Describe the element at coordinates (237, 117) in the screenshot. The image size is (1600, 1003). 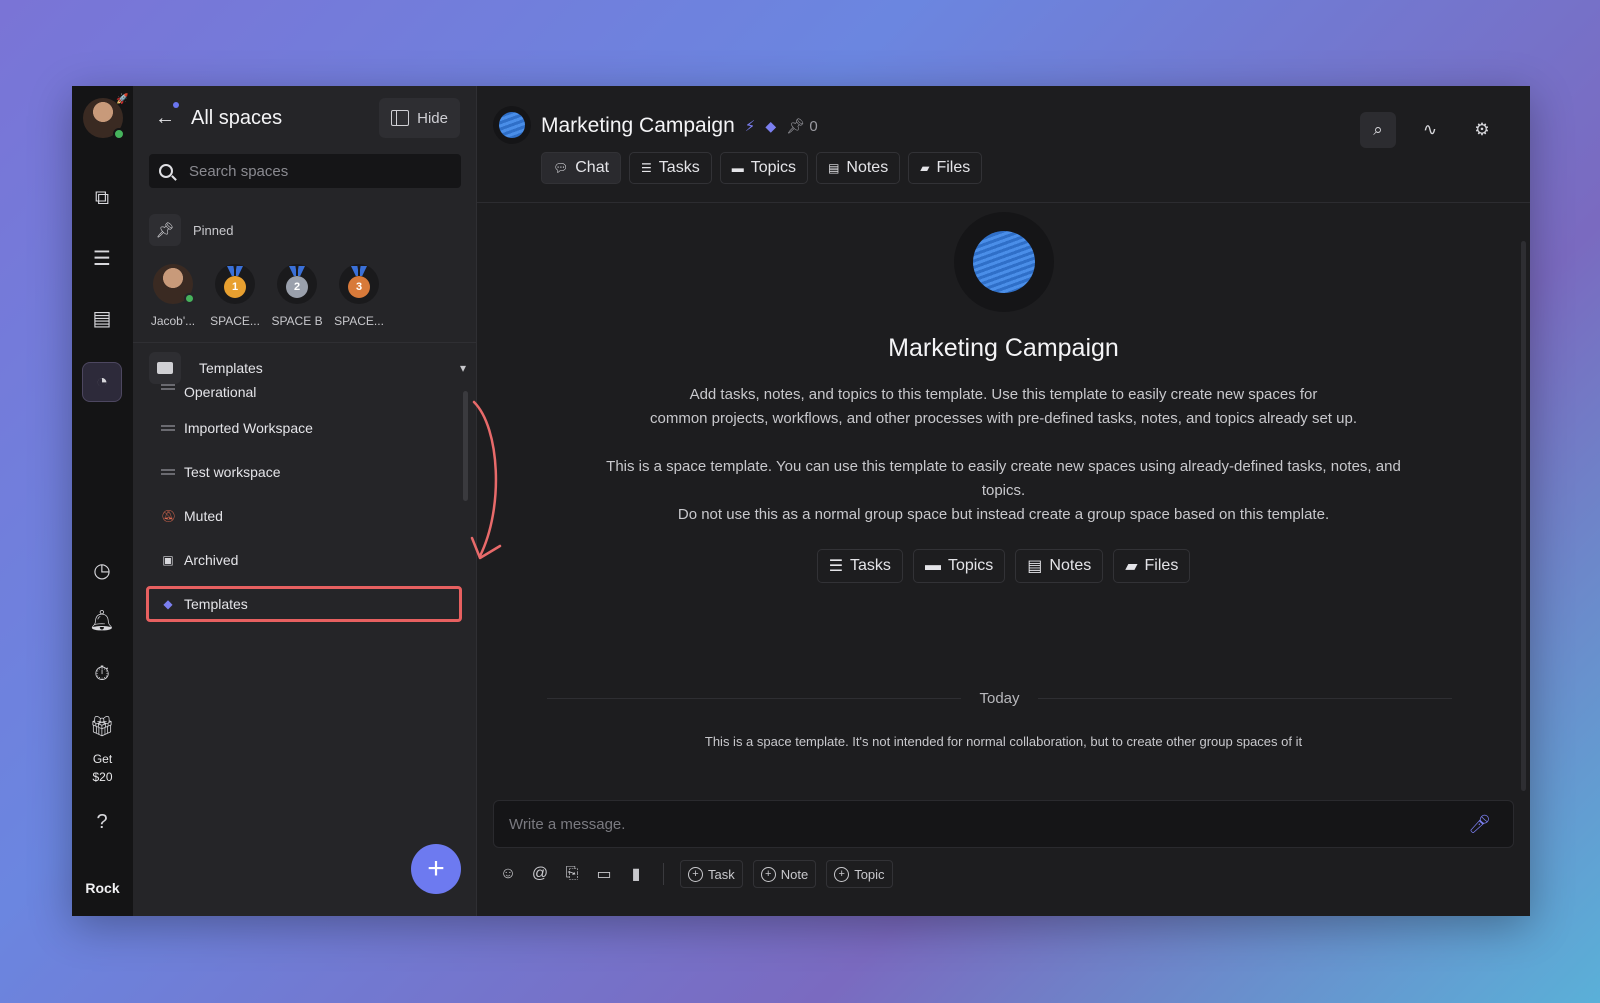
I see `sidebar-title: All spaces` at that location.